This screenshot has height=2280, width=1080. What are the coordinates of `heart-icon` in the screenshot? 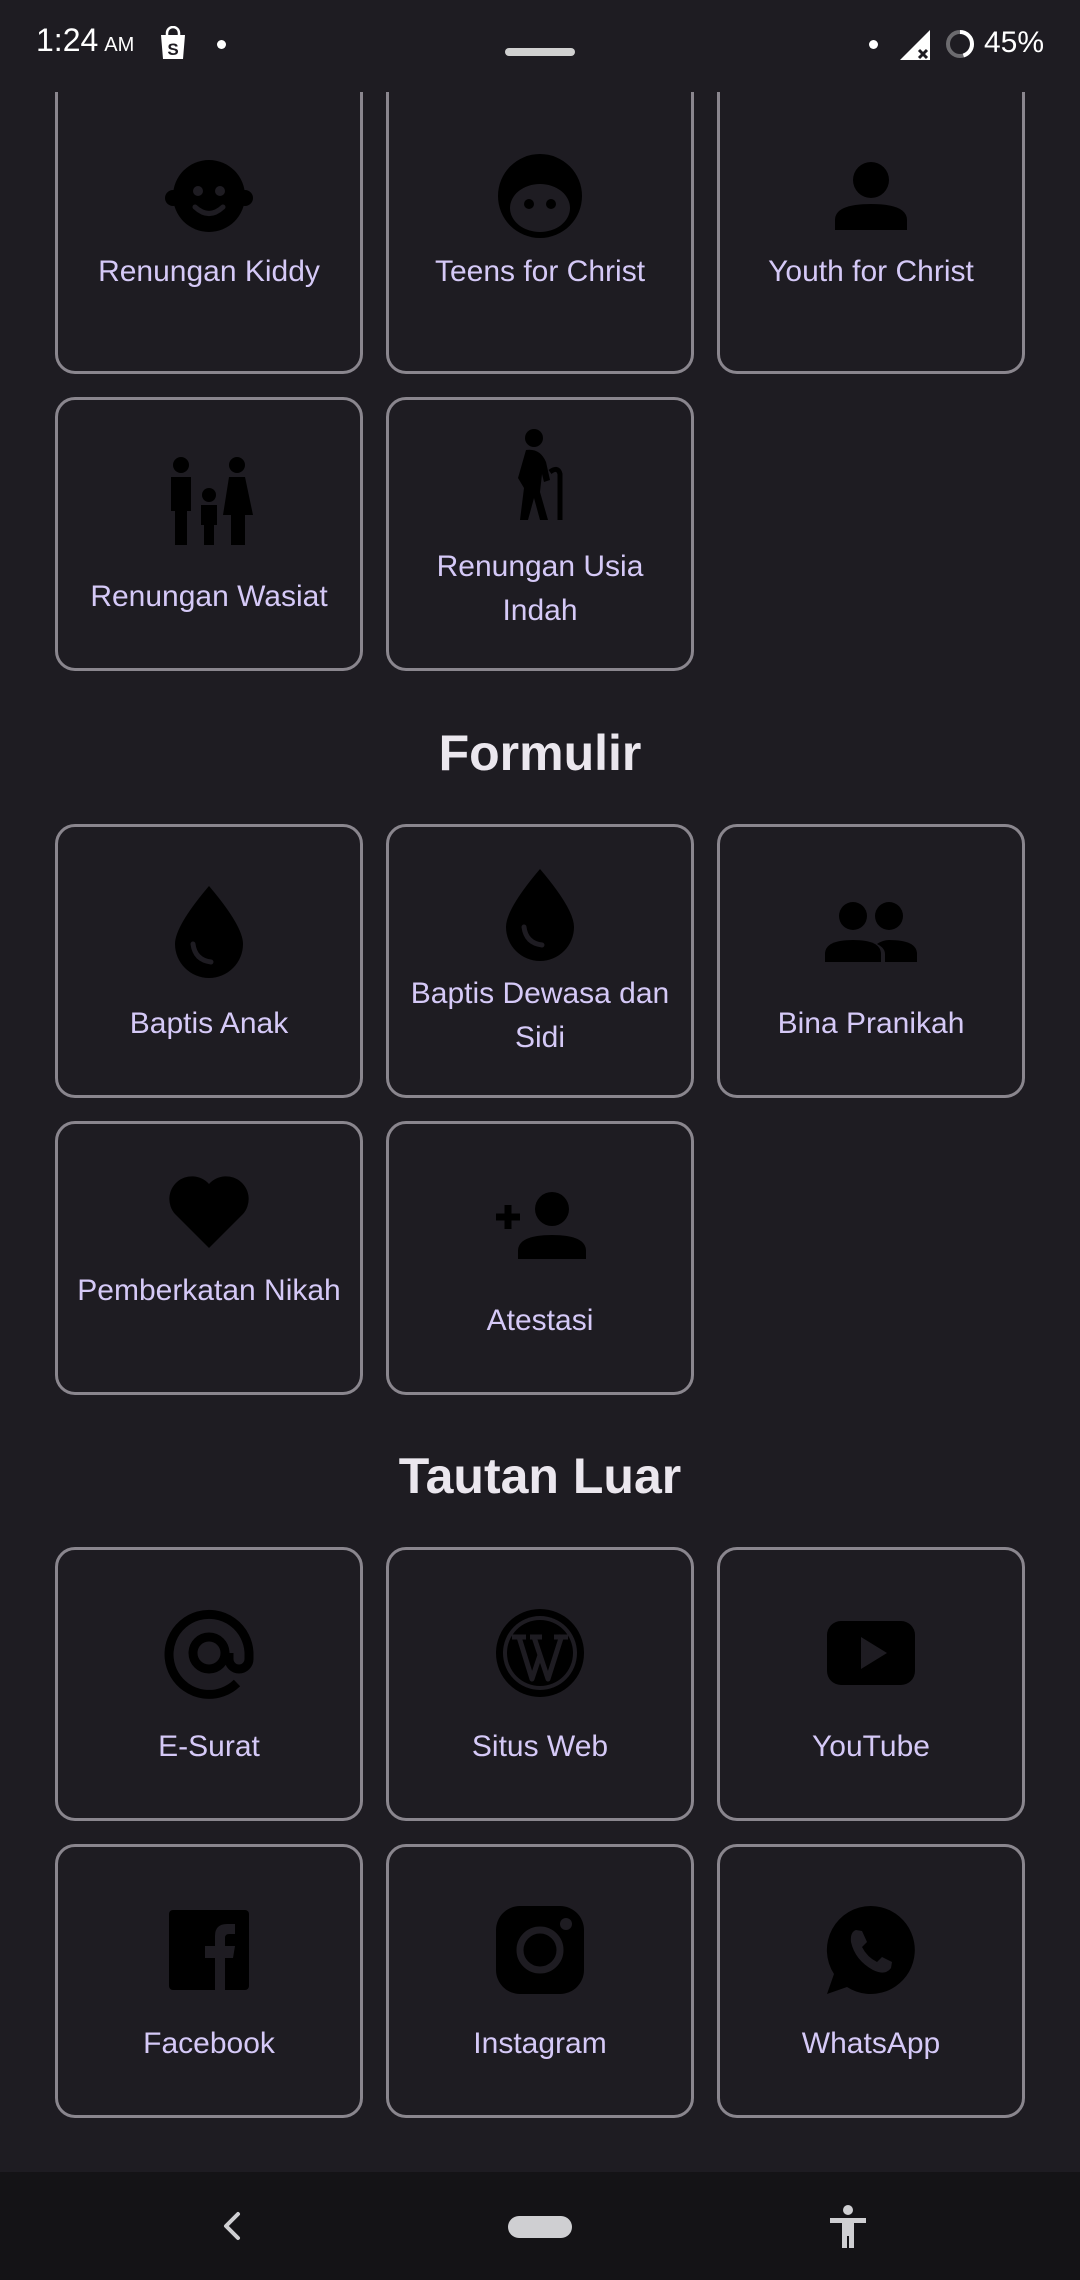 It's located at (209, 1210).